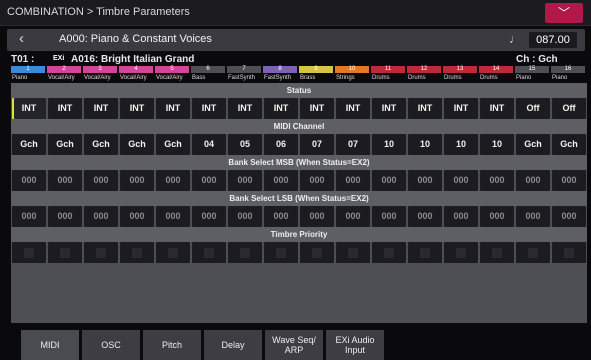  I want to click on tab-pitch: Pitch, so click(172, 345).